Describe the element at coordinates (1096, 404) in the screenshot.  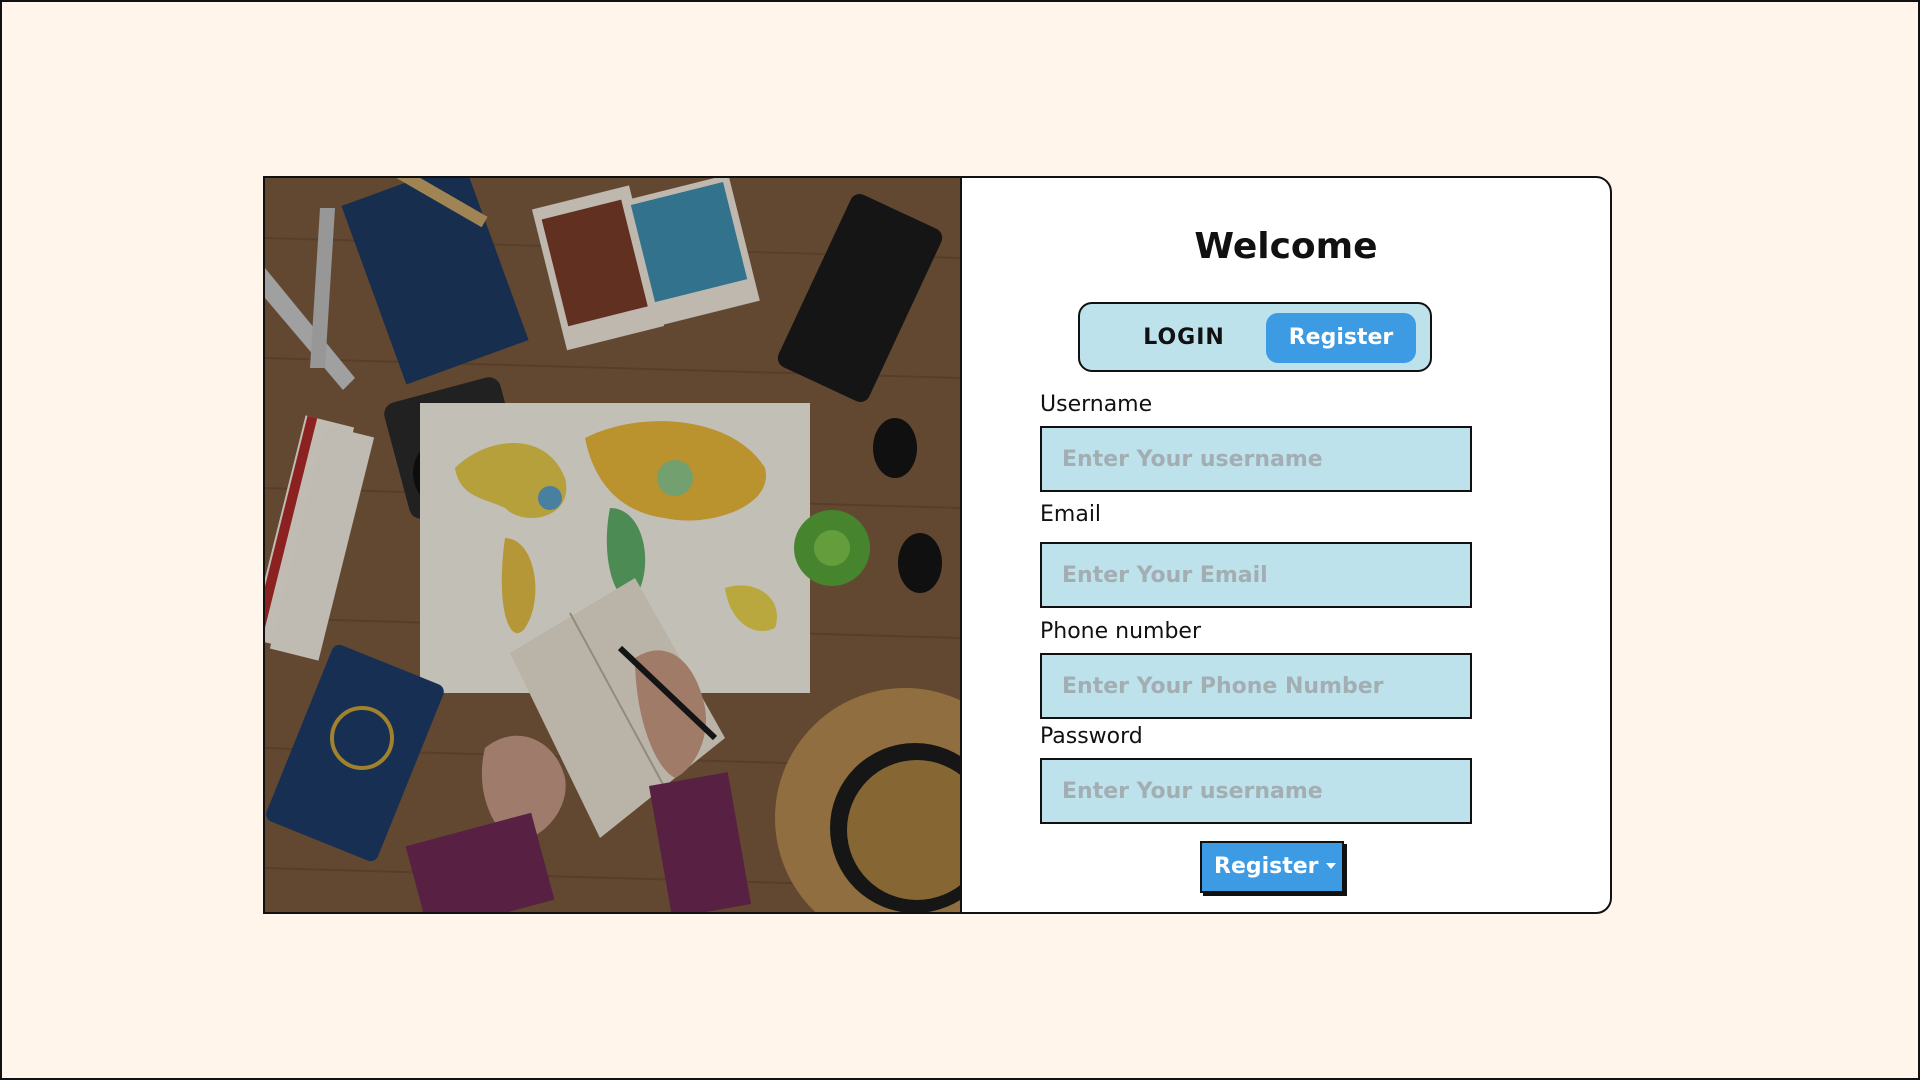
I see `username-label: Username` at that location.